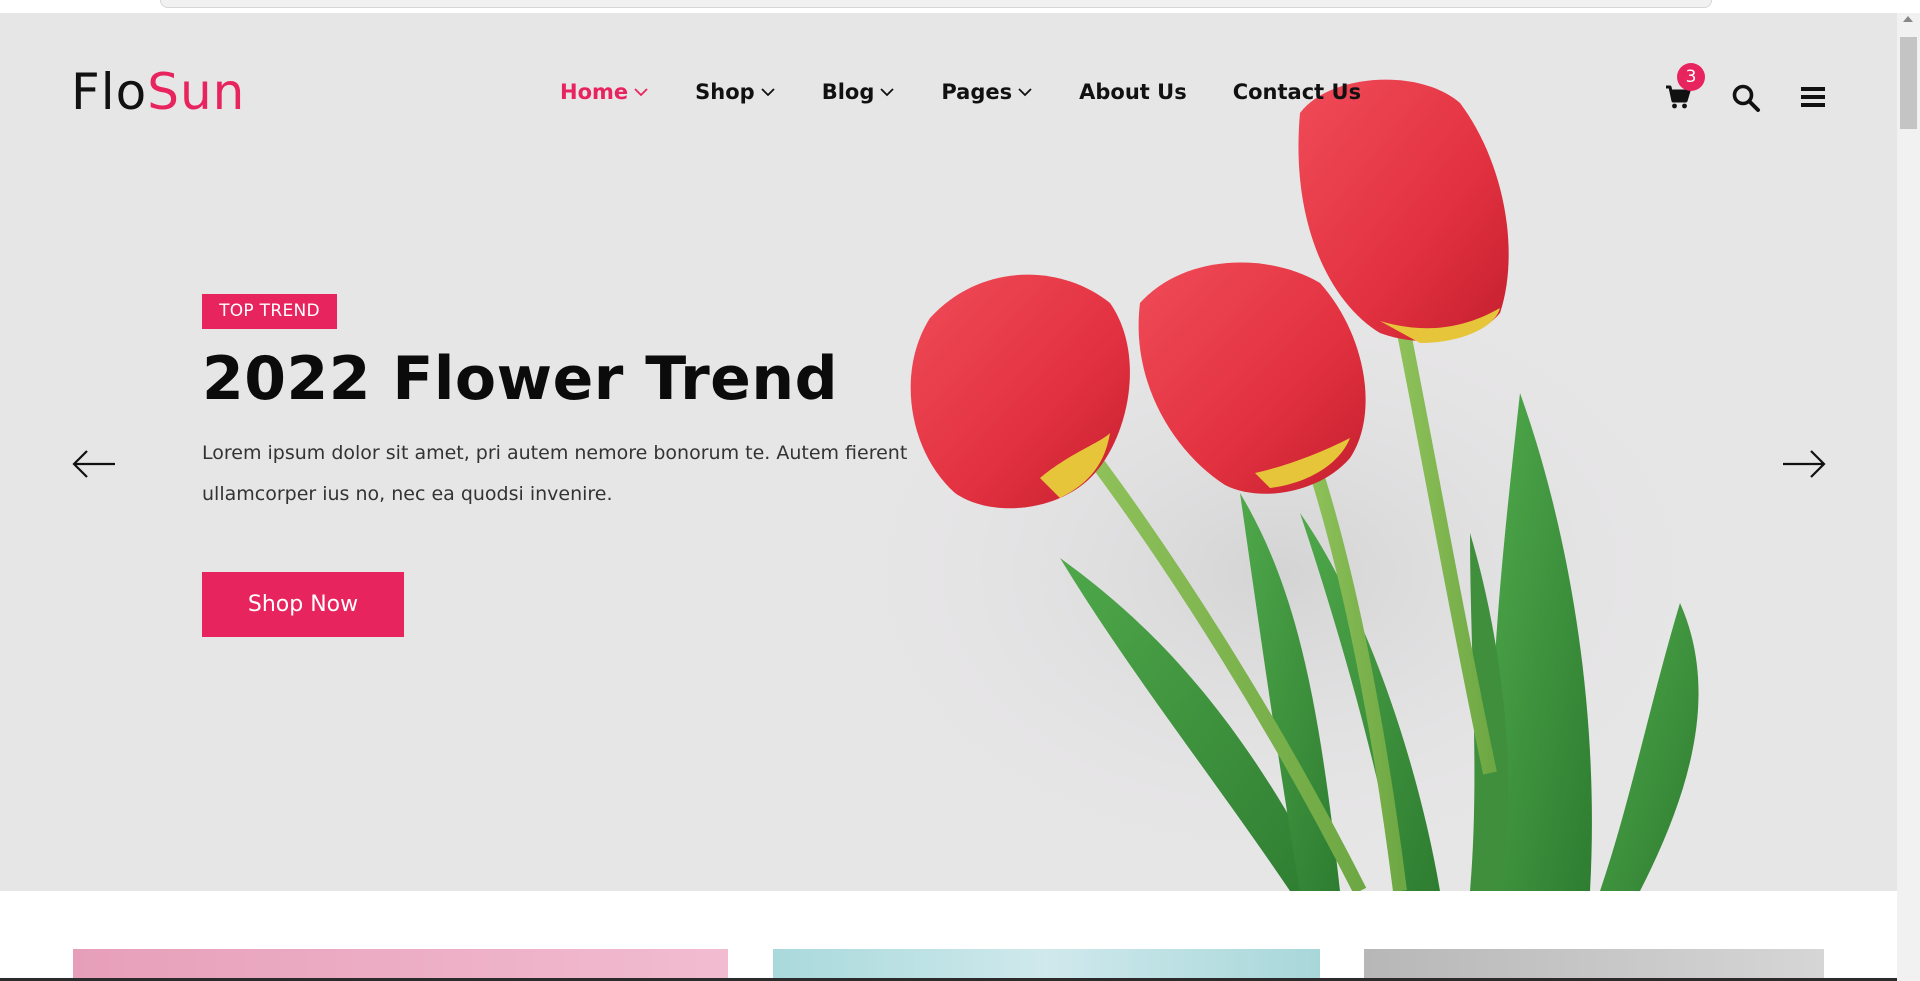 Image resolution: width=1920 pixels, height=981 pixels. I want to click on browser-top-bar, so click(960, 6).